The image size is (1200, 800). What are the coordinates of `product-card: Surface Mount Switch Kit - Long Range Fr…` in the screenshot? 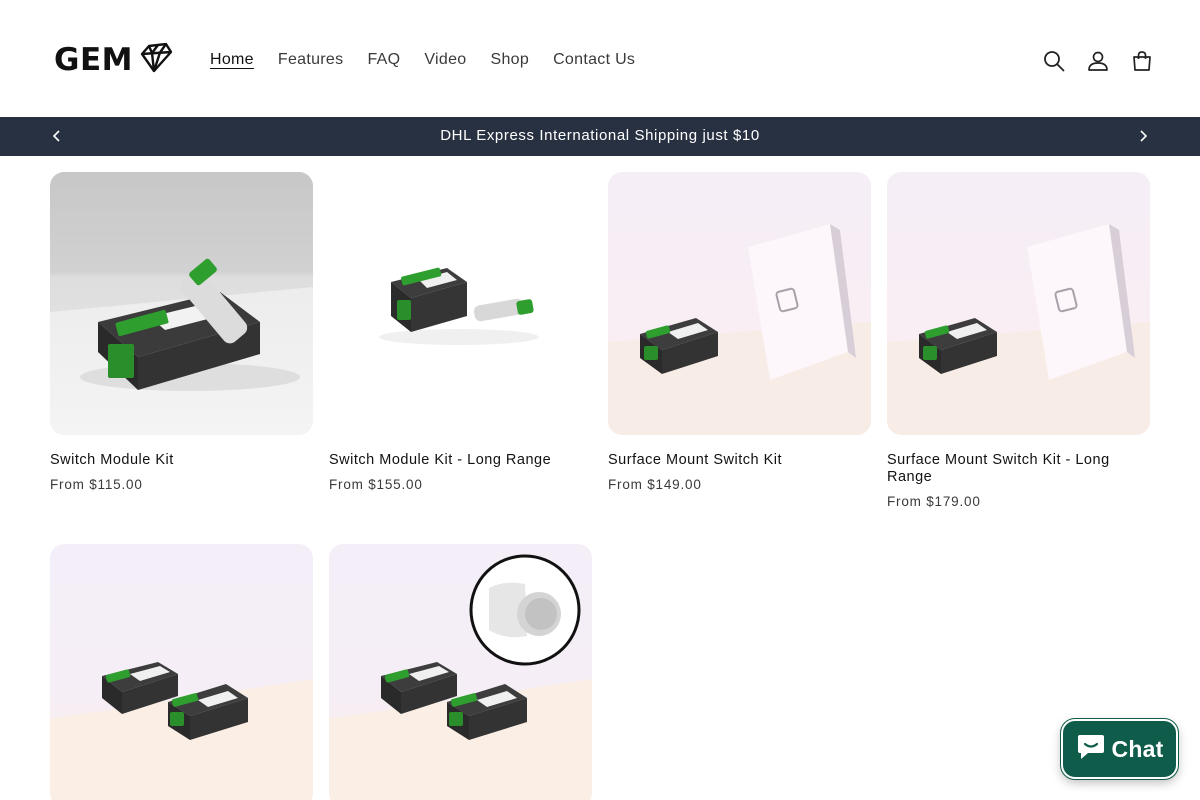 It's located at (1018, 341).